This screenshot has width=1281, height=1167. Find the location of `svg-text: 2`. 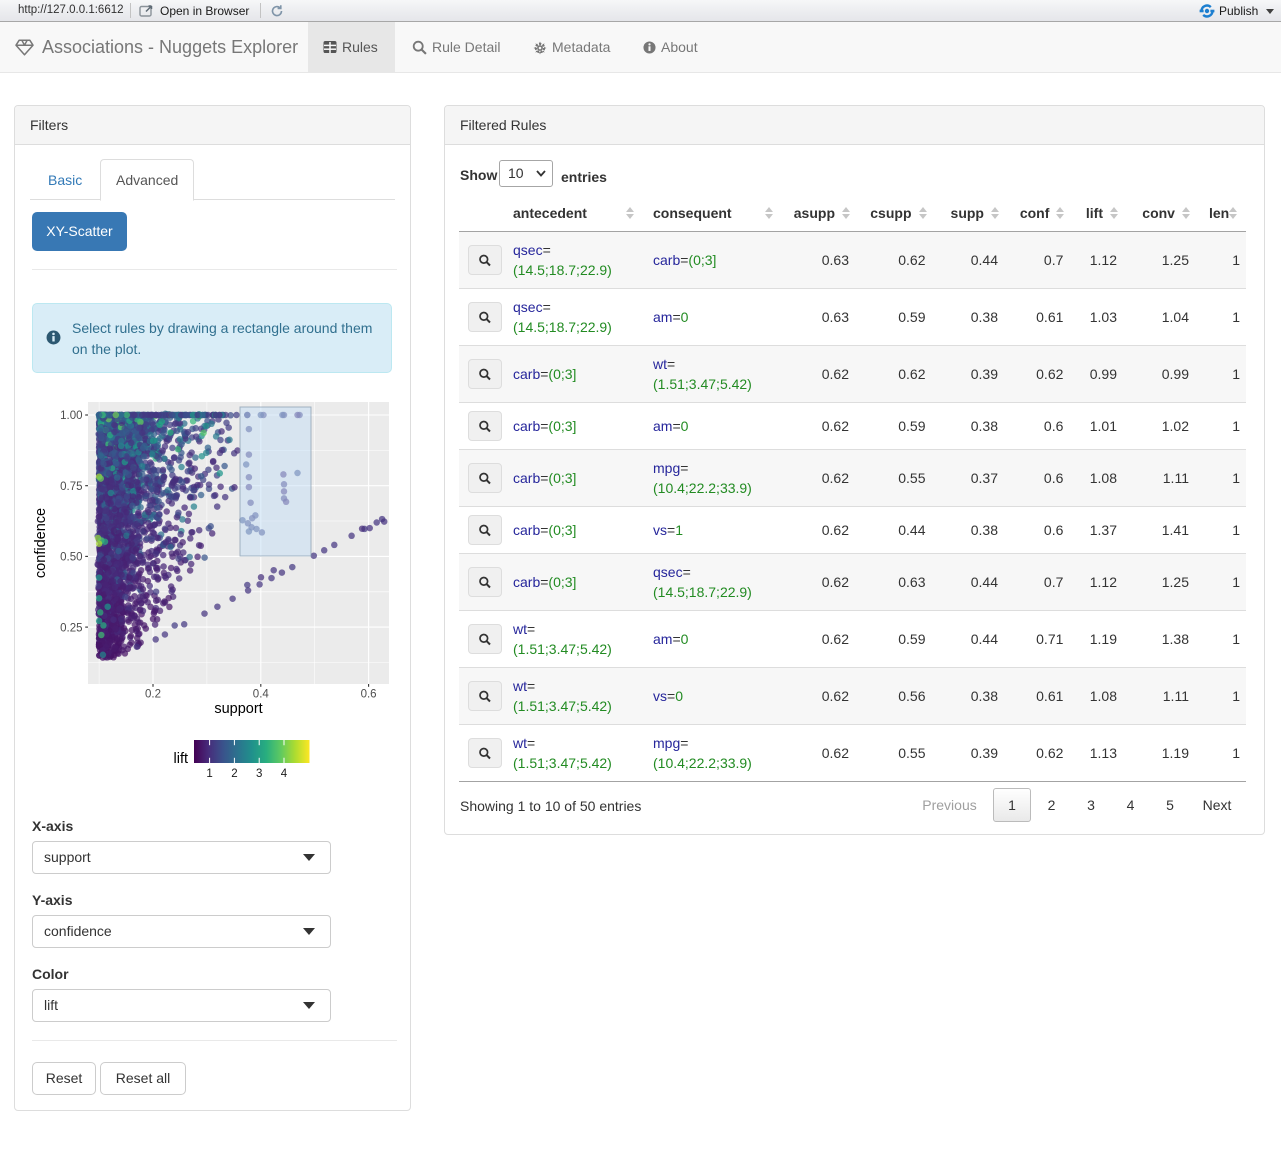

svg-text: 2 is located at coordinates (234, 774).